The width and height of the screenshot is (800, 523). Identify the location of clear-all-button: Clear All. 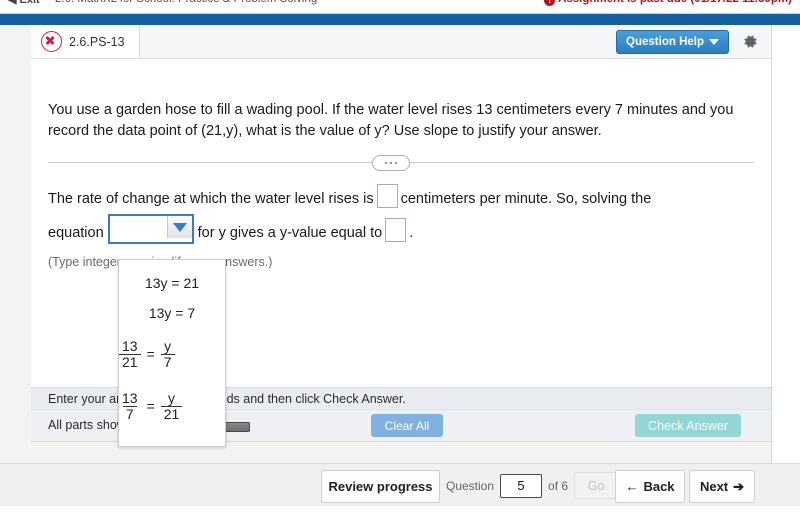
(407, 425).